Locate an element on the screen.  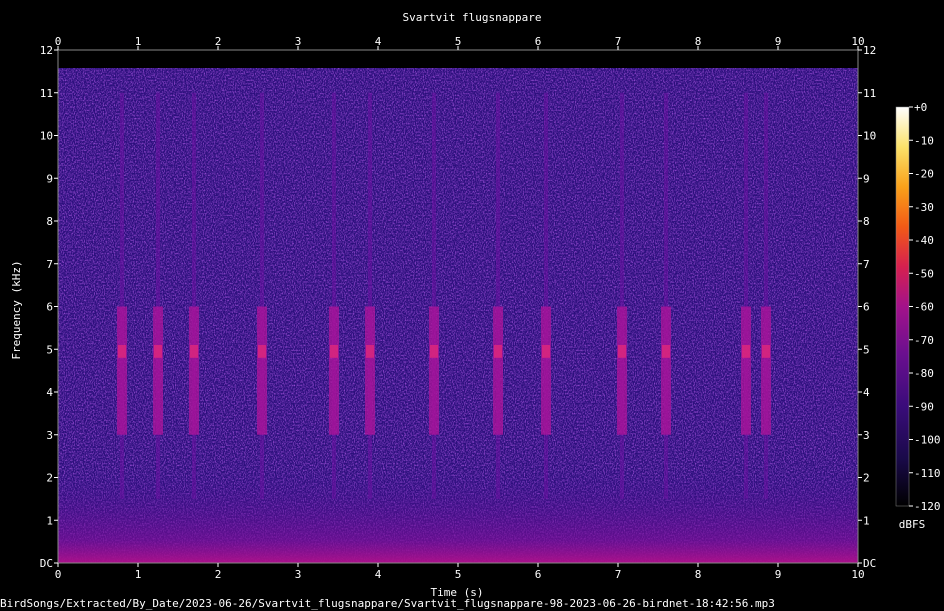
colorbar-tick-label: -40 is located at coordinates (924, 240).